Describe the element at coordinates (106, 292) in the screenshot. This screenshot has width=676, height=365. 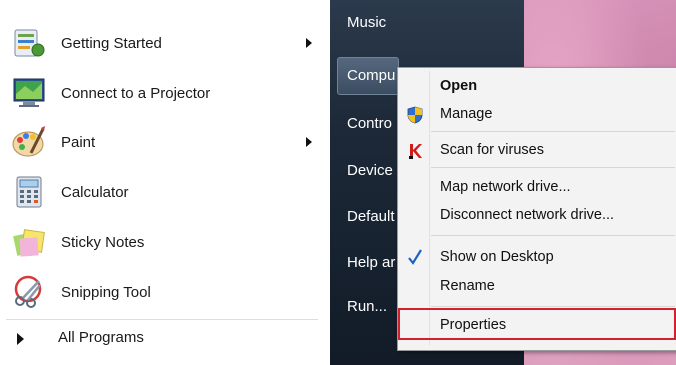
I see `program-label: Snipping Tool` at that location.